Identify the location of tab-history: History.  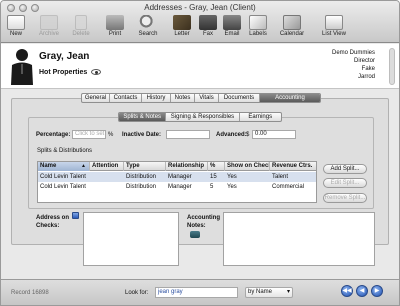
(156, 98).